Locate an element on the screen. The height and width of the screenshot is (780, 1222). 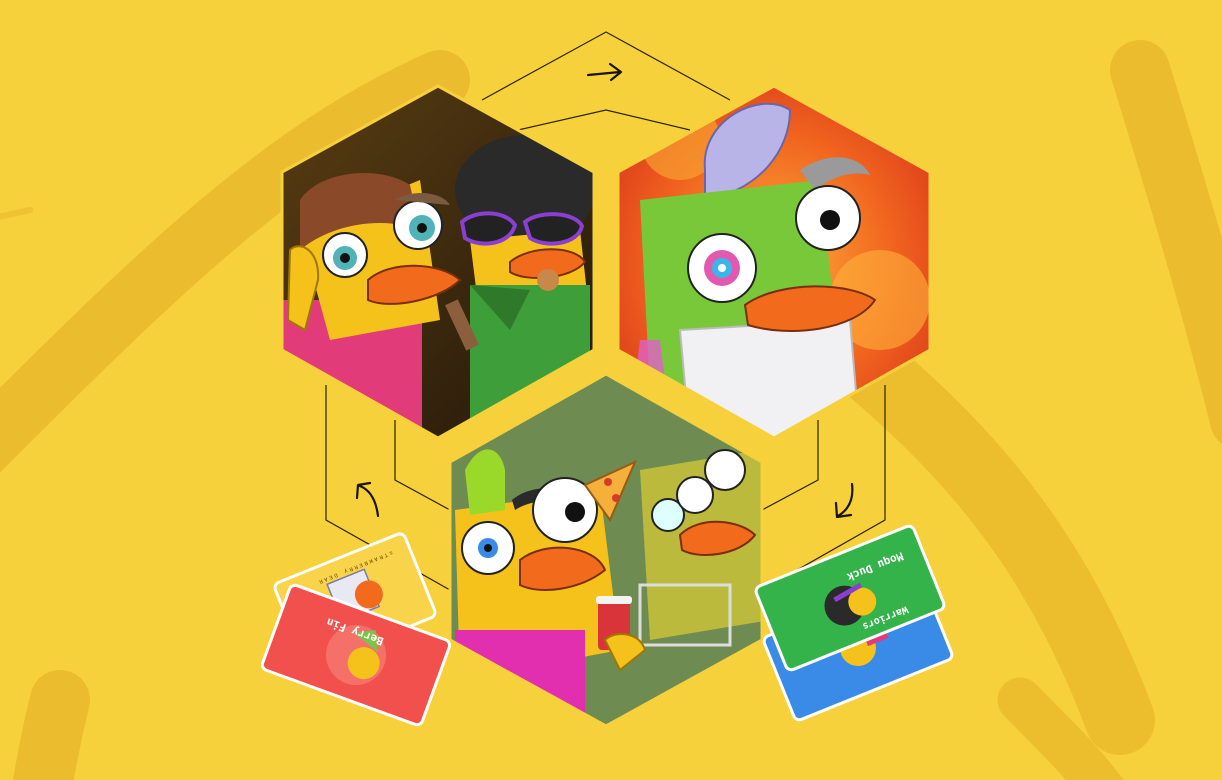
arrow-right-icon is located at coordinates (604, 72).